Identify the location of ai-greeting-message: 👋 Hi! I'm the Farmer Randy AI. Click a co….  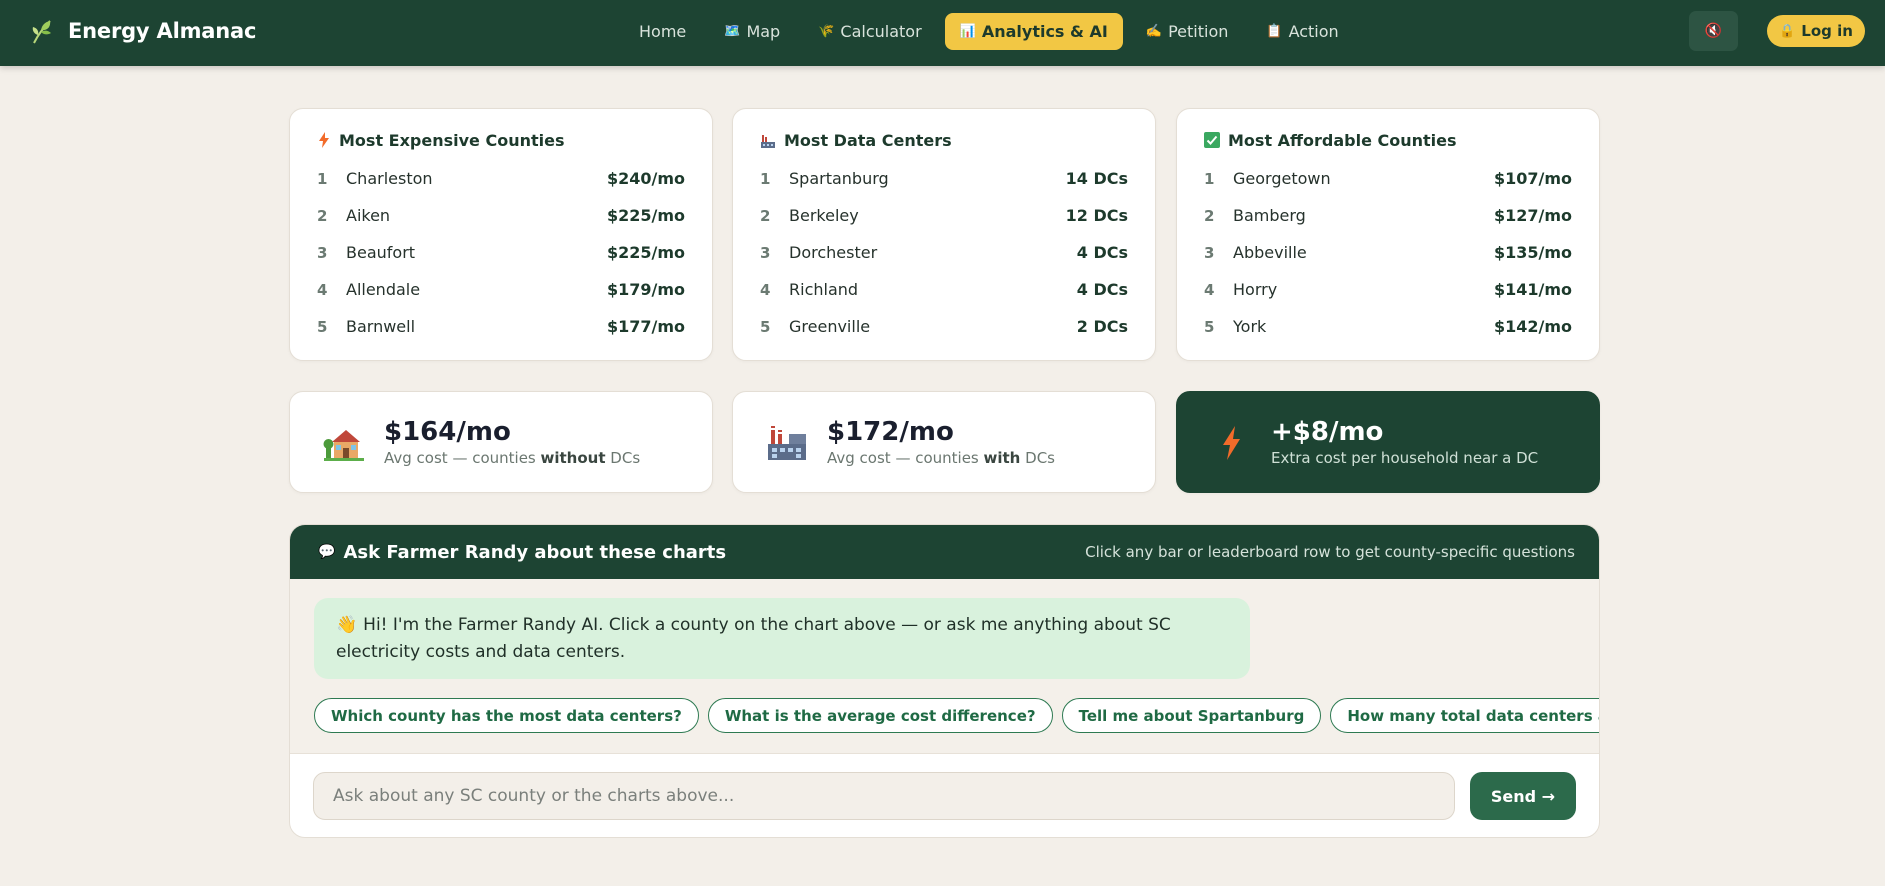
(782, 638).